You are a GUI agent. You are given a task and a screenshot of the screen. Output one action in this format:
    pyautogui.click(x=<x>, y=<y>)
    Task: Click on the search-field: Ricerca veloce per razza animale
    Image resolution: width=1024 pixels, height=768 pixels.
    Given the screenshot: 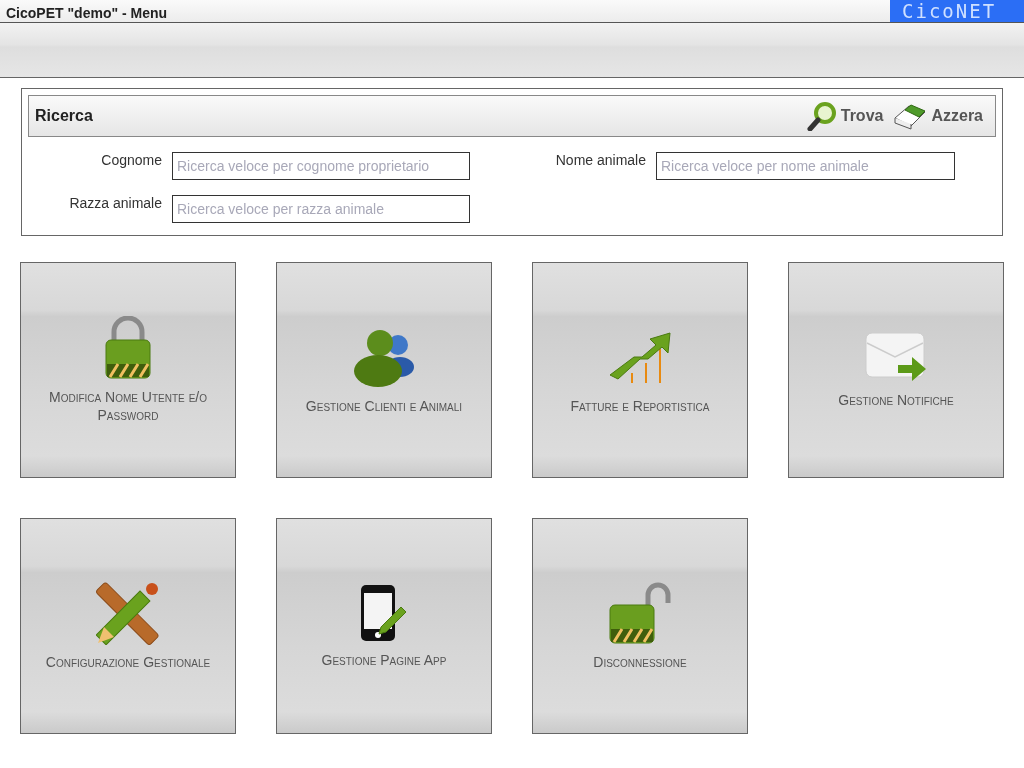 What is the action you would take?
    pyautogui.click(x=321, y=209)
    